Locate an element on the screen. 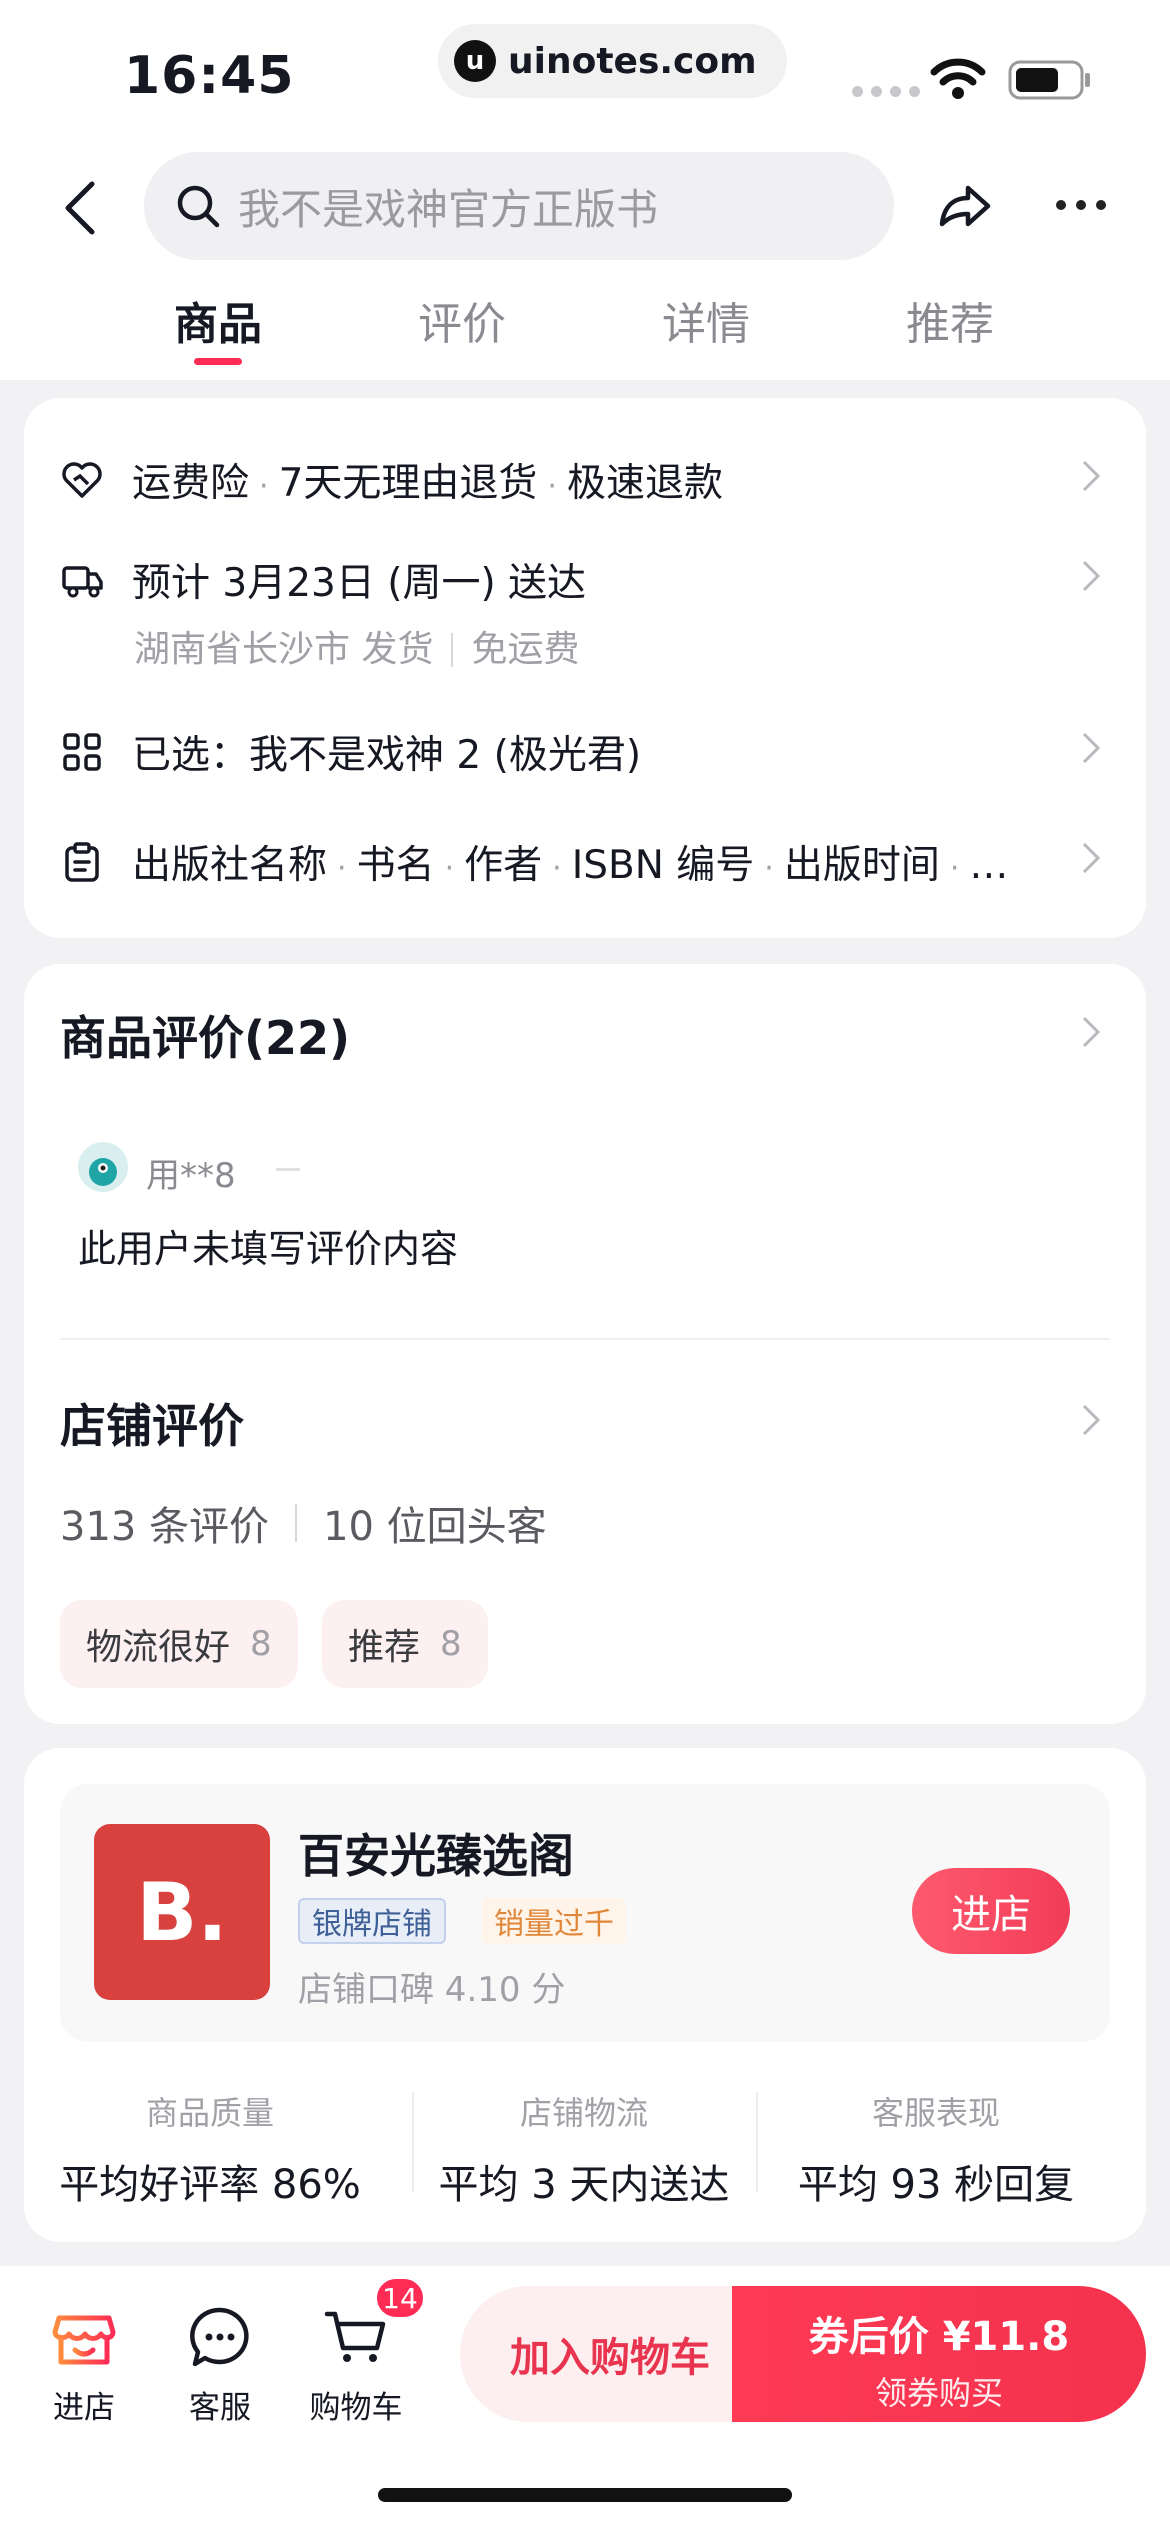 The height and width of the screenshot is (2532, 1170). cart-nav-button: 购物车 is located at coordinates (356, 2364).